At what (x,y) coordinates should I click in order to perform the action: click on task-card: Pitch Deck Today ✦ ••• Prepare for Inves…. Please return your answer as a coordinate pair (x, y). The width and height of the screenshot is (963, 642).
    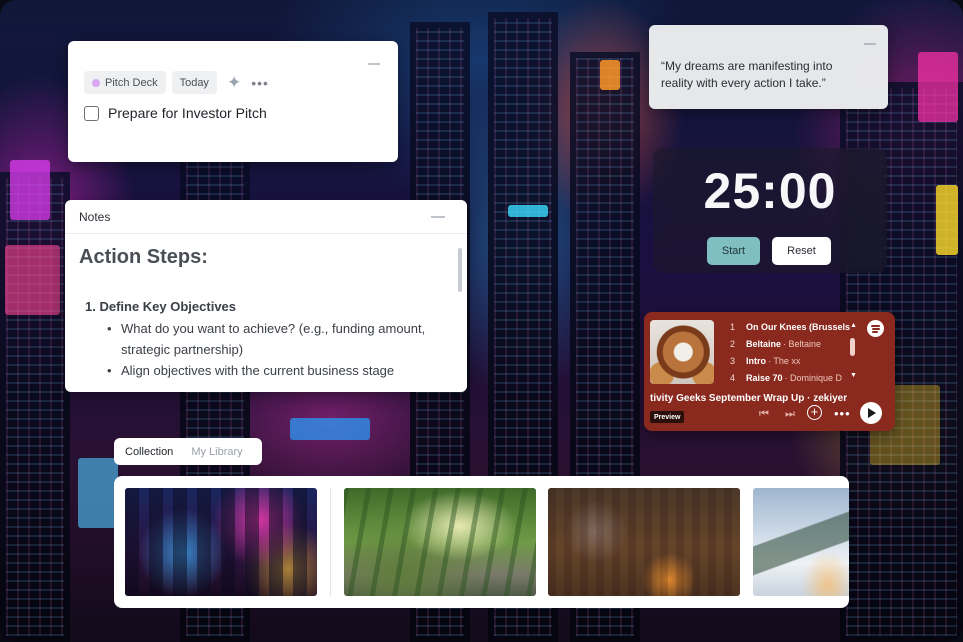
    Looking at the image, I should click on (233, 101).